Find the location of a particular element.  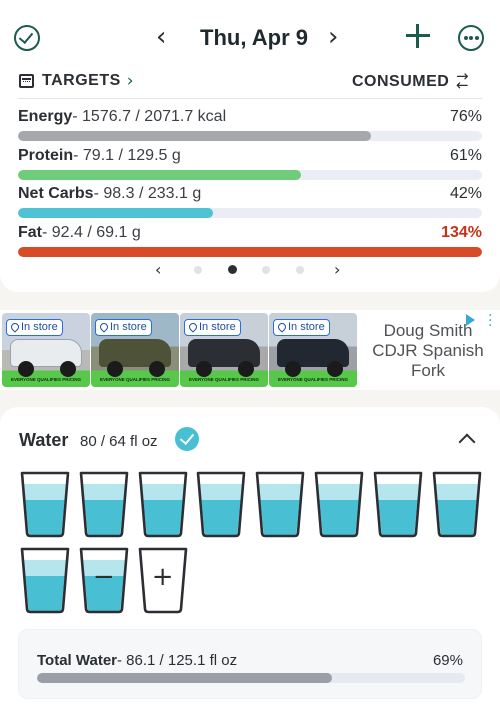

nutrient-value: - 98.3 / 233.1 g is located at coordinates (147, 193).